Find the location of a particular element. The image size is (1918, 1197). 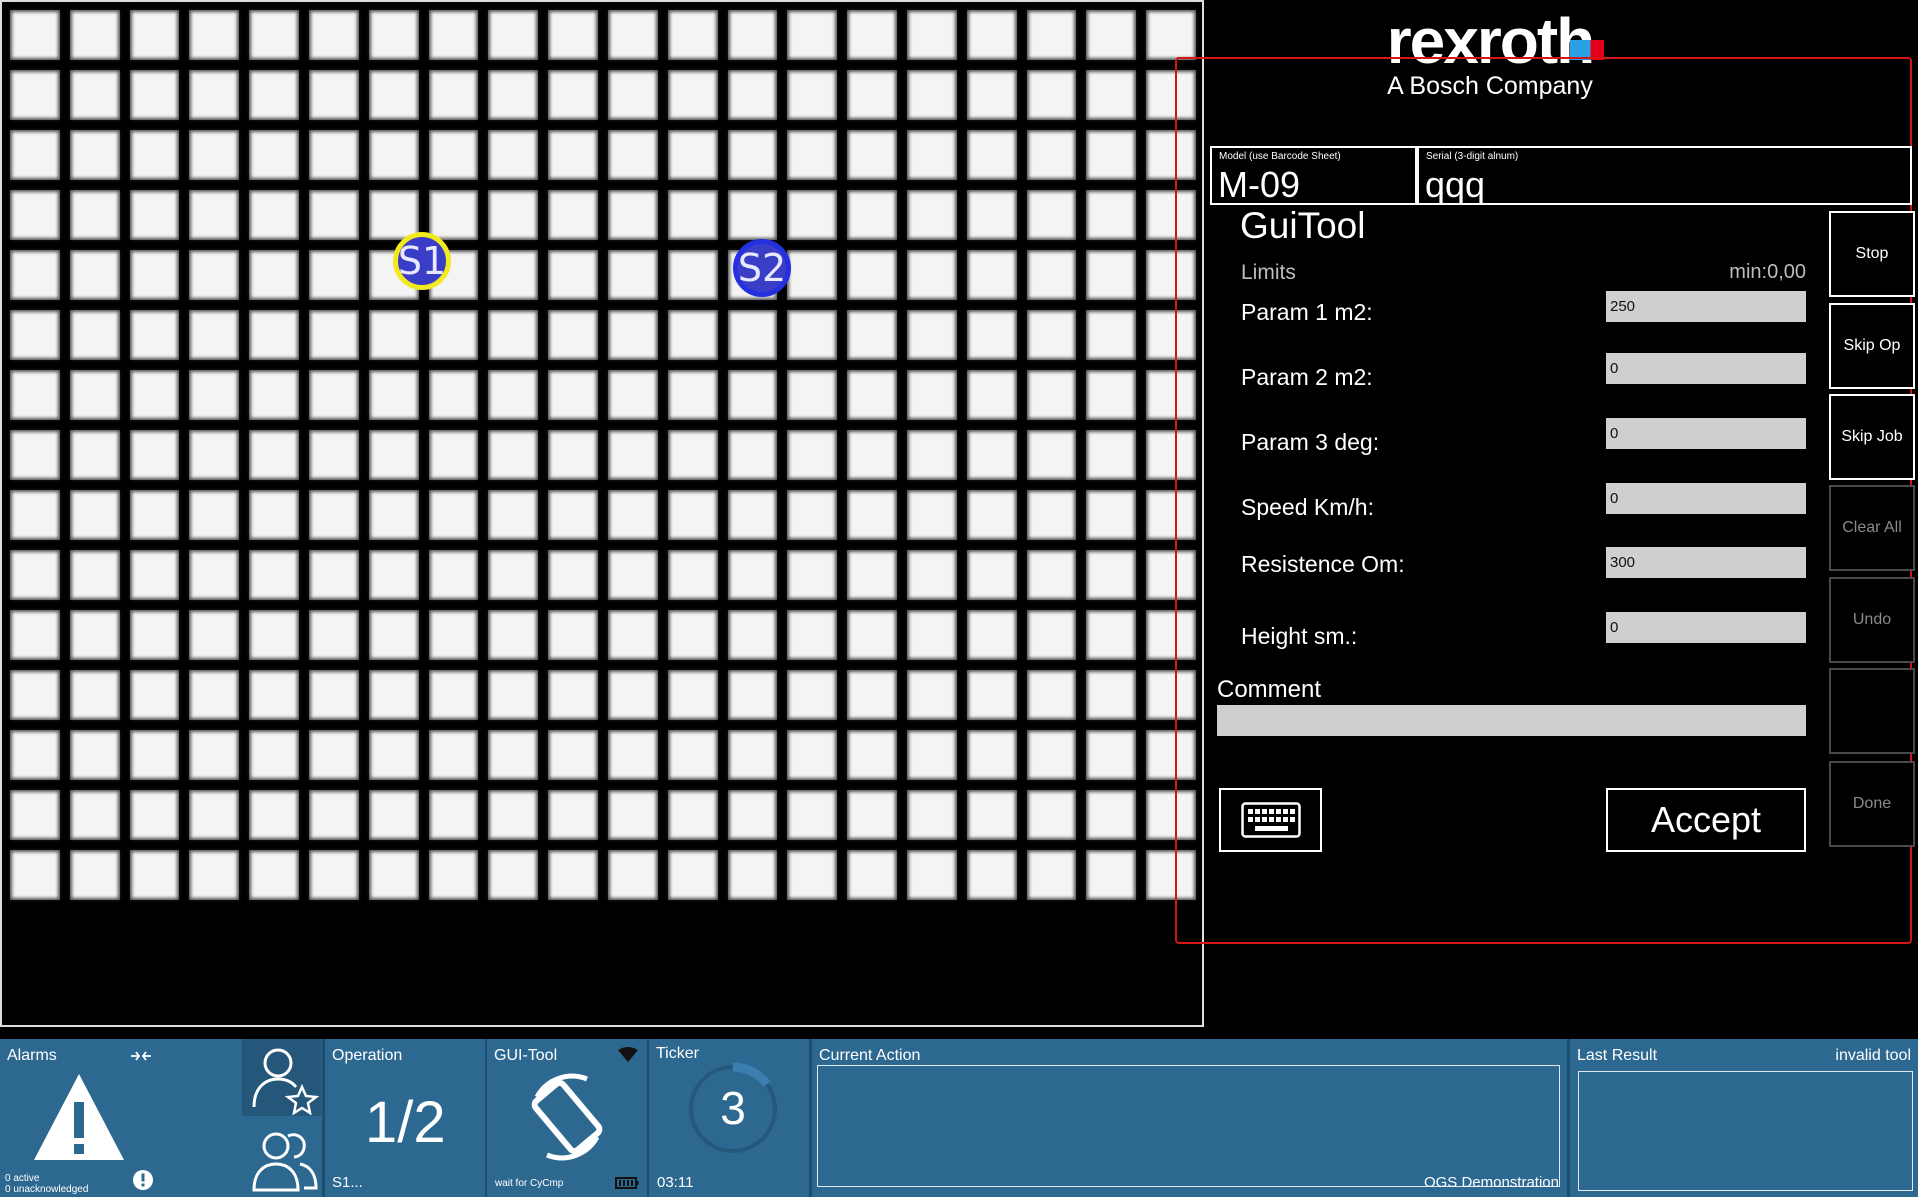

param-2-input is located at coordinates (1706, 368).